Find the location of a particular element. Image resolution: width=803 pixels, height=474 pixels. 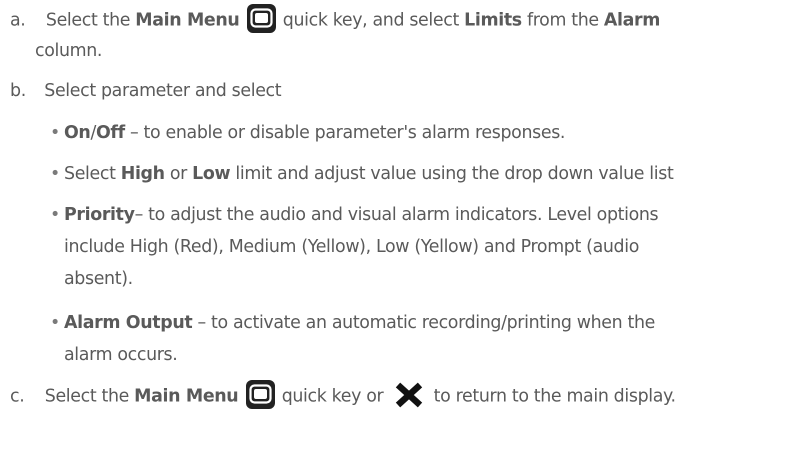

step-b-line: b. Select parameter and select is located at coordinates (146, 91).